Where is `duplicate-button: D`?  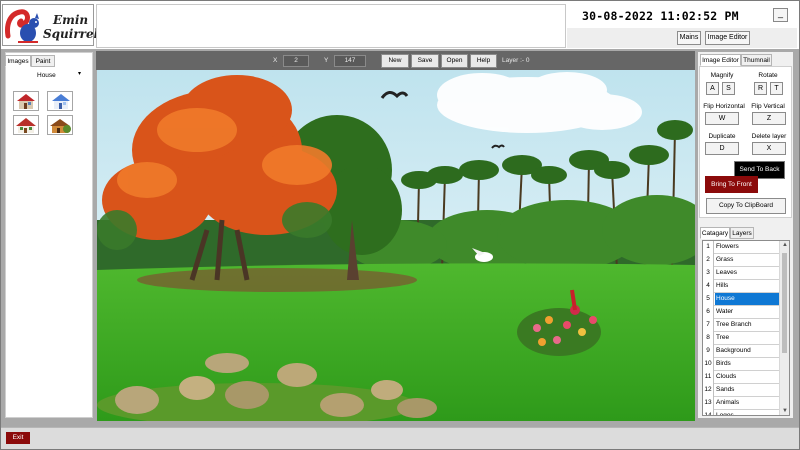
duplicate-button: D is located at coordinates (722, 148).